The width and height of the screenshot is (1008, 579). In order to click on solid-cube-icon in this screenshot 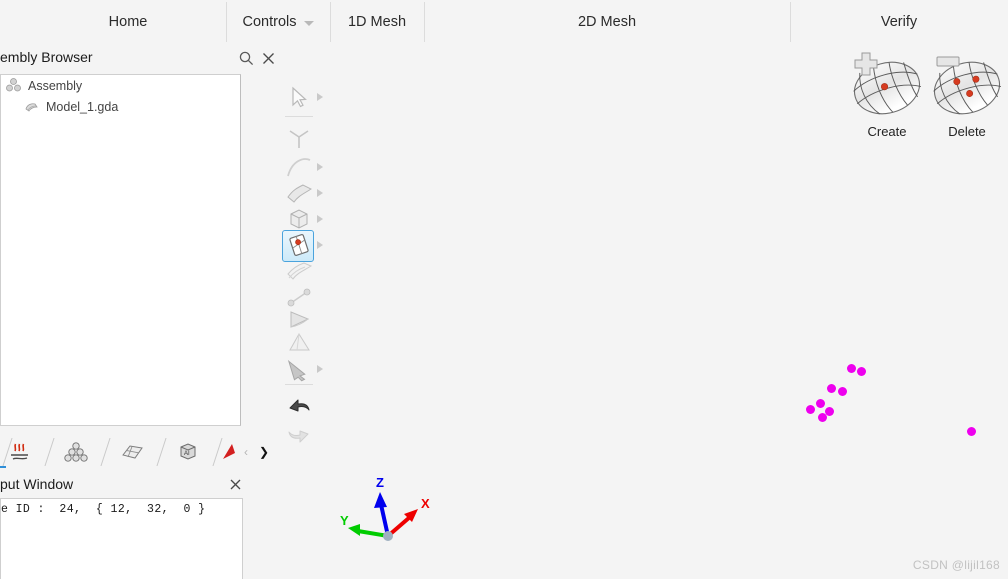, I will do `click(299, 219)`.